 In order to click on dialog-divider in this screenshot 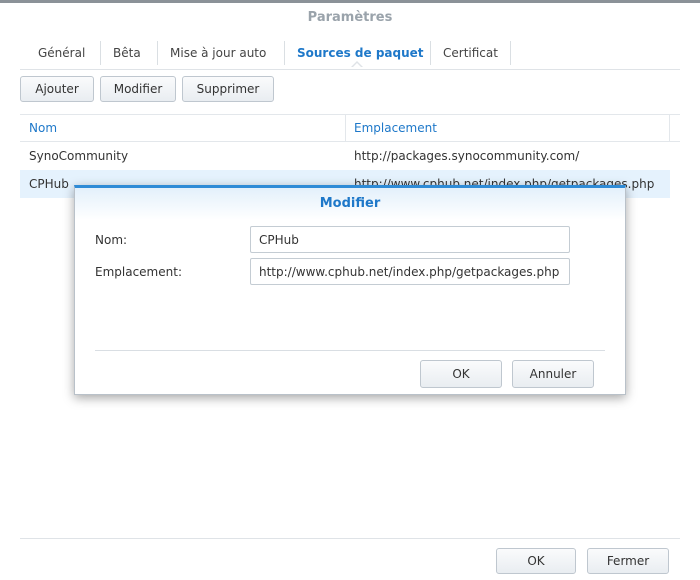, I will do `click(350, 350)`.